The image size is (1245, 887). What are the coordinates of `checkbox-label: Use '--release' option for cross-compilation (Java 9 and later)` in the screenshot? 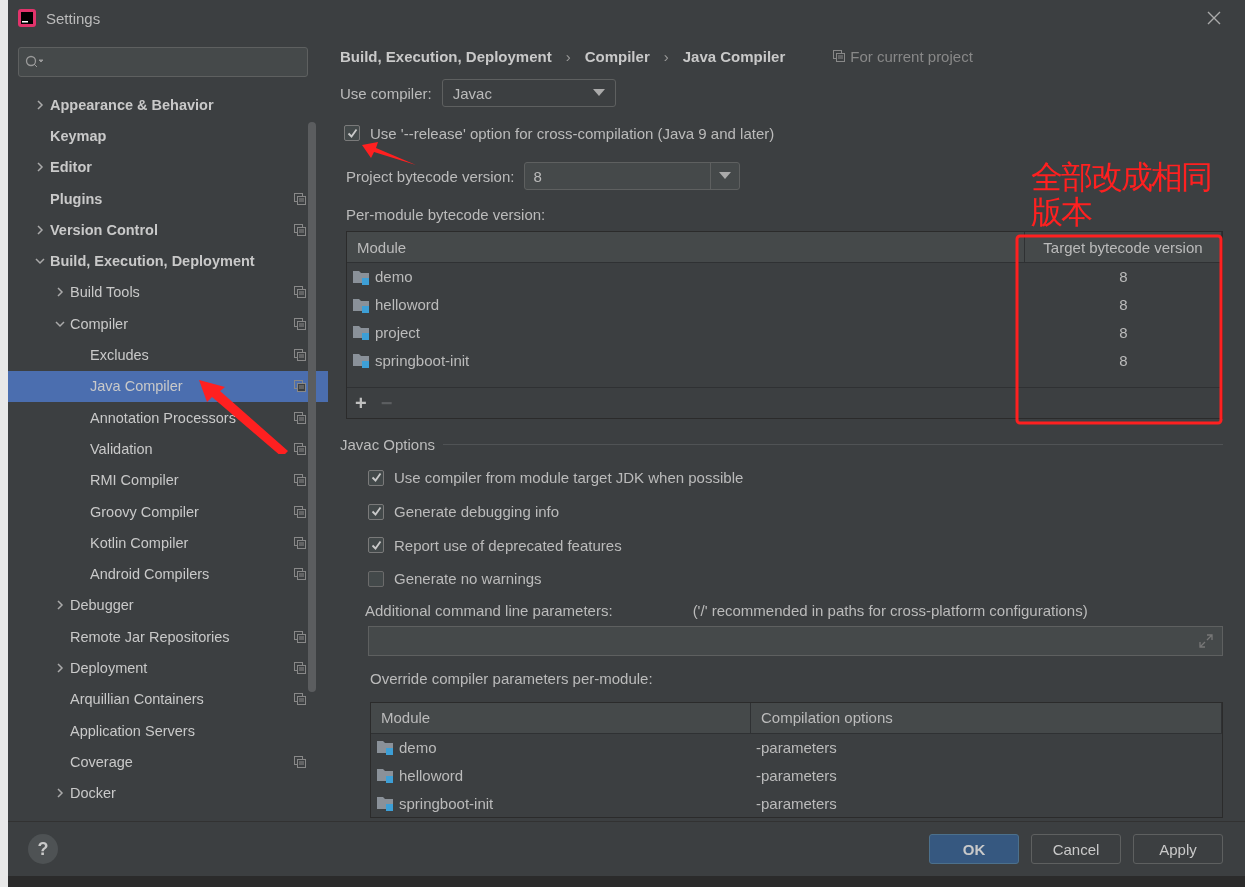 It's located at (572, 133).